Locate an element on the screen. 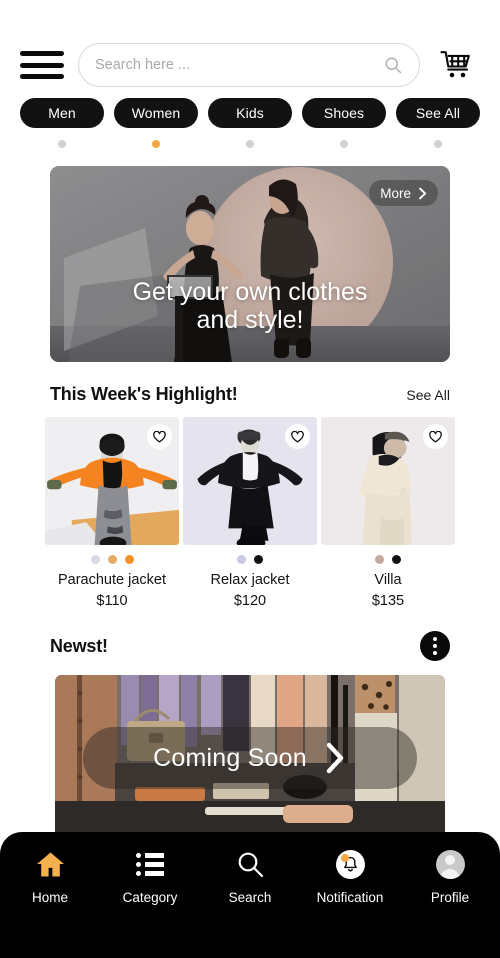  nav-label-category: Category is located at coordinates (150, 897).